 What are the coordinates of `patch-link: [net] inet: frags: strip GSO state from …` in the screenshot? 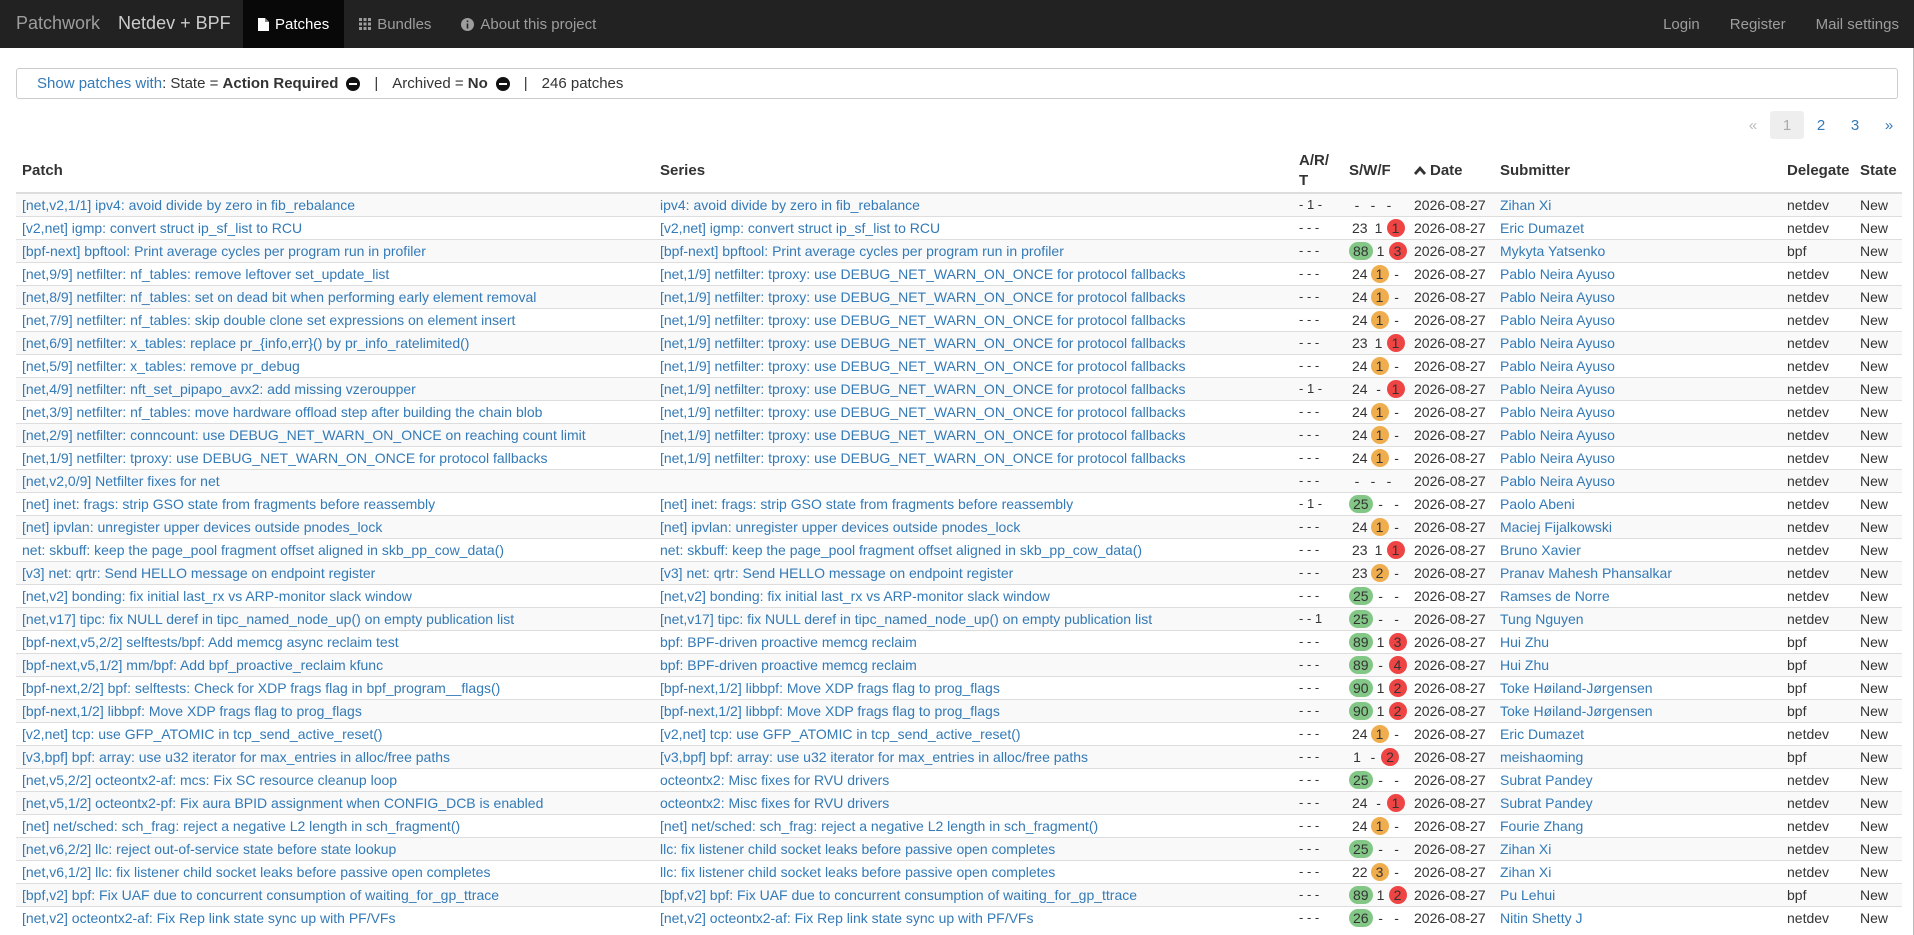 It's located at (228, 504).